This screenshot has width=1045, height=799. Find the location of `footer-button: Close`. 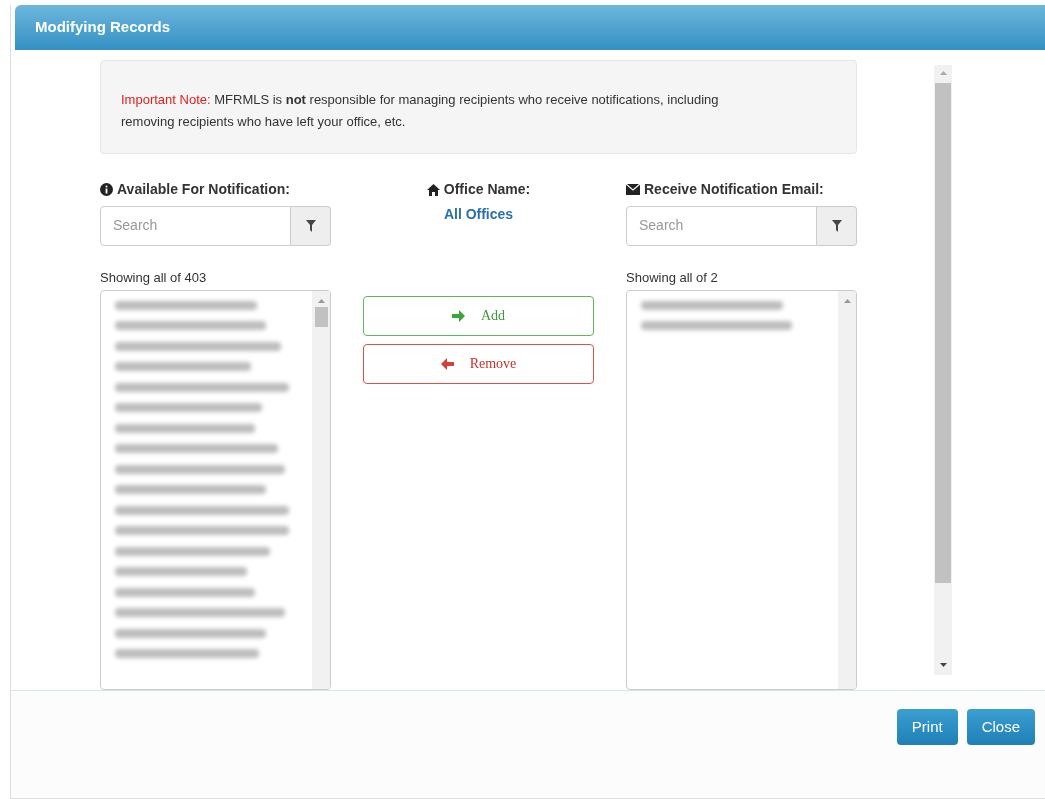

footer-button: Close is located at coordinates (1000, 727).